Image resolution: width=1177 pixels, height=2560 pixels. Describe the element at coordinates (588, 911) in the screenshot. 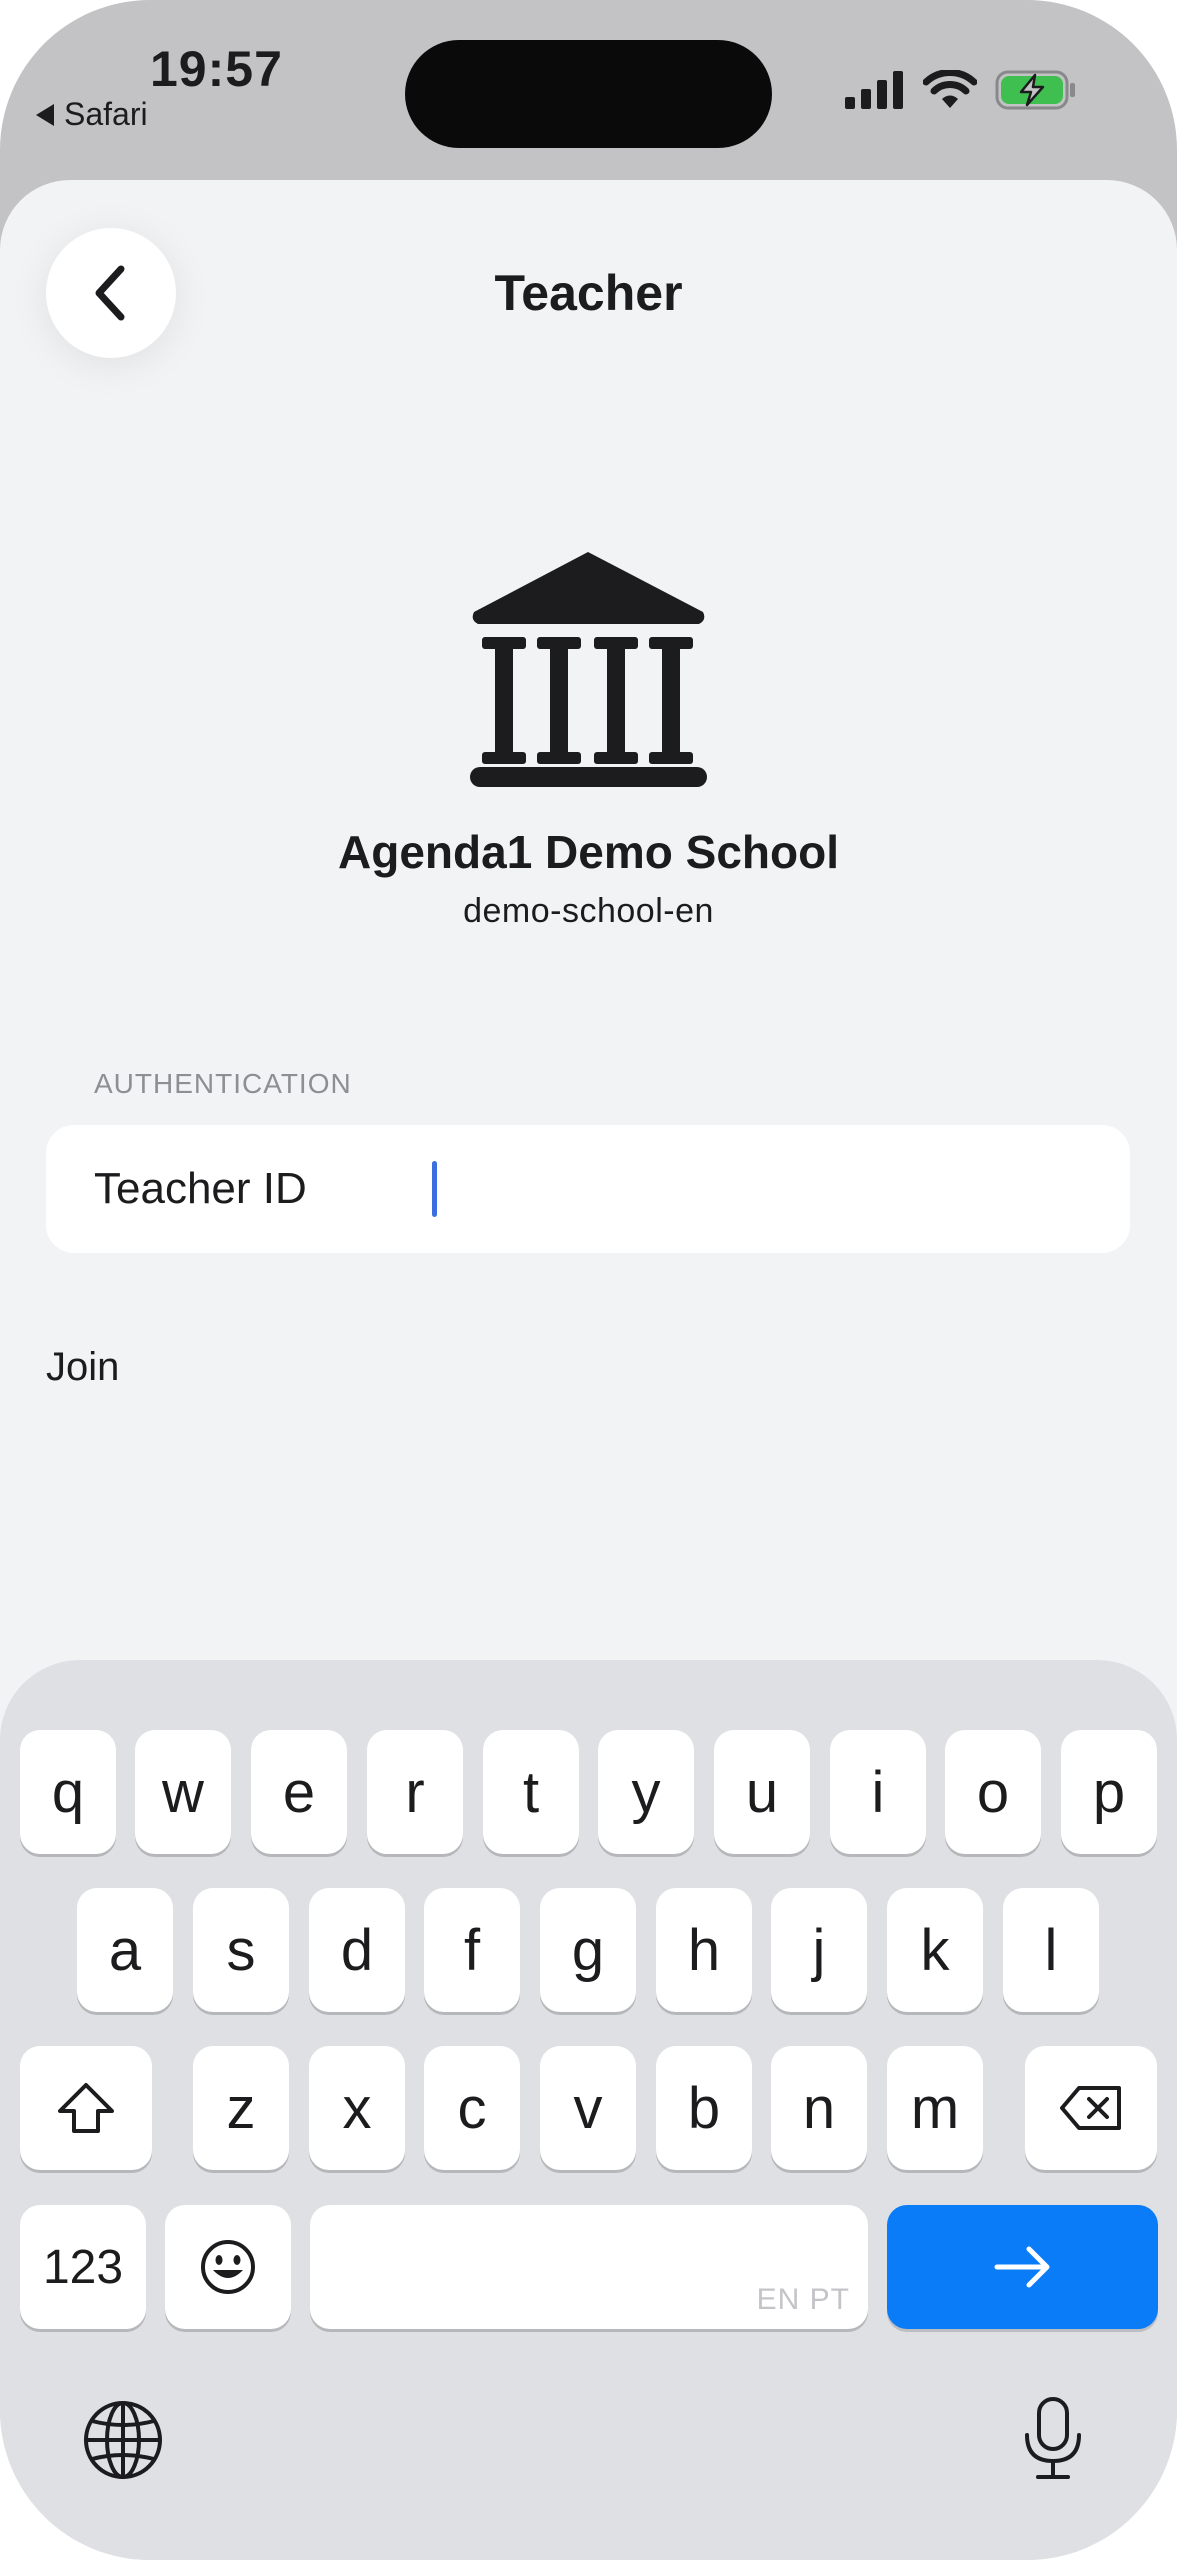

I see `school-slug: demo-school-en` at that location.